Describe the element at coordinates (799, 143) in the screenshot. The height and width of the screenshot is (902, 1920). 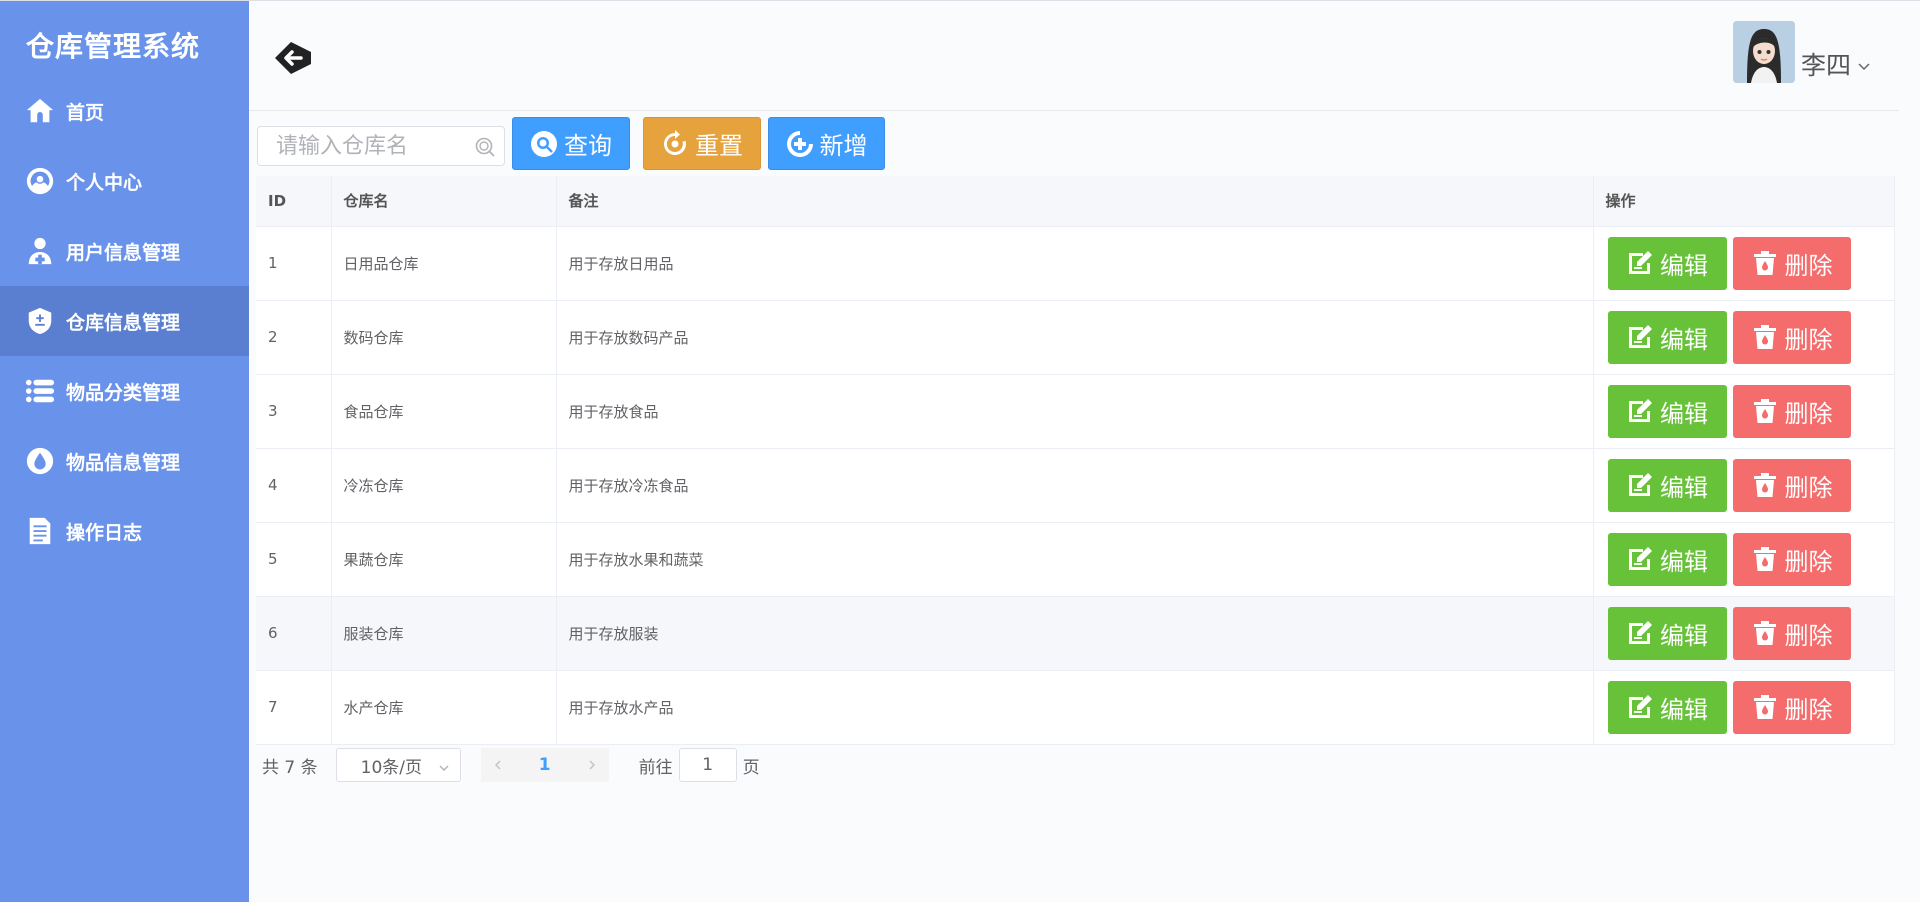
I see `add-circle-icon` at that location.